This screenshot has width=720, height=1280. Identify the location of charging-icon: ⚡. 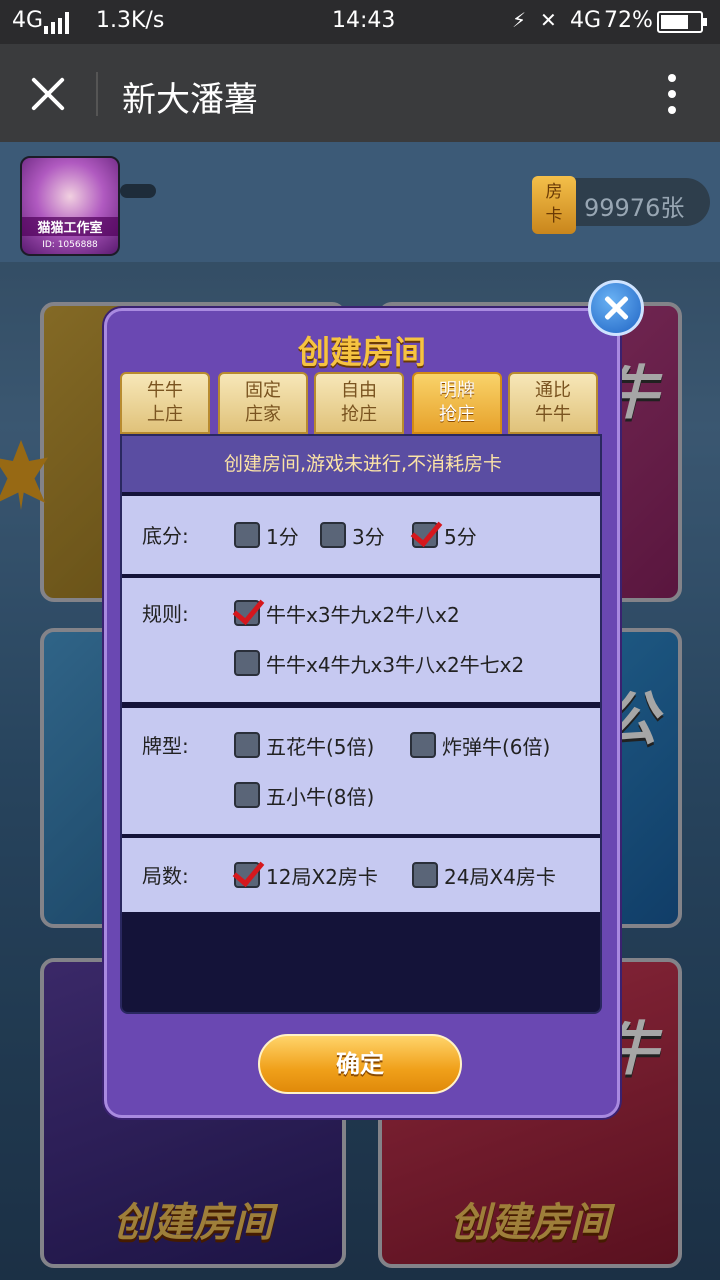
(519, 20).